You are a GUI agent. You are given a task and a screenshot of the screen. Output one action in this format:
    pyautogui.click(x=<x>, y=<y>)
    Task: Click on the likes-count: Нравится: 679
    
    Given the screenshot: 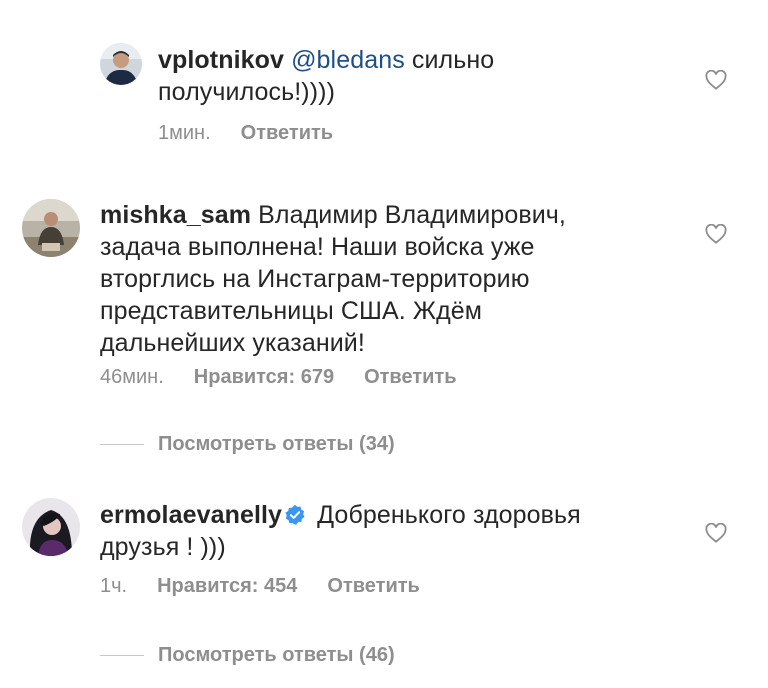 What is the action you would take?
    pyautogui.click(x=264, y=377)
    